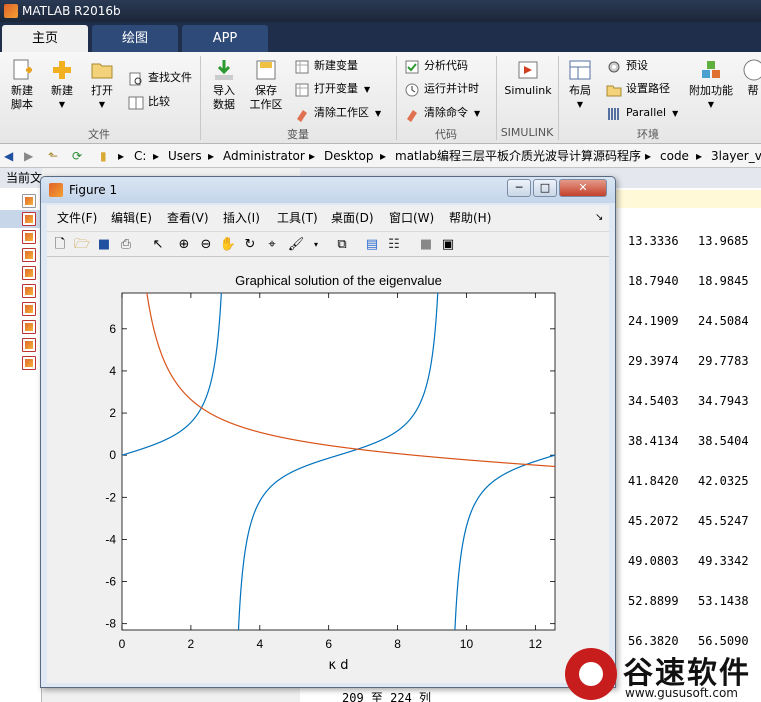  Describe the element at coordinates (158, 245) in the screenshot. I see `select-arrow-icon: ↖` at that location.